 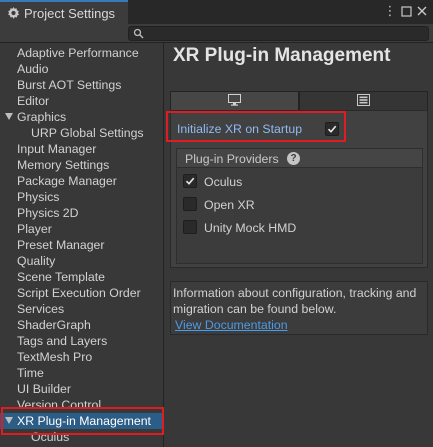 I want to click on sidebar-item-label: URP Global Settings, so click(x=87, y=133).